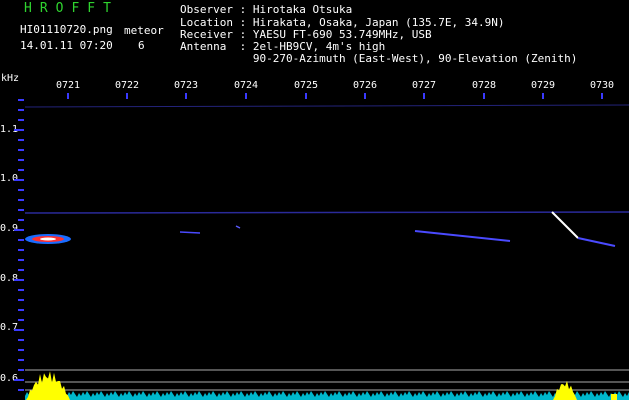  What do you see at coordinates (596, 242) in the screenshot?
I see `meteor-trace-tail` at bounding box center [596, 242].